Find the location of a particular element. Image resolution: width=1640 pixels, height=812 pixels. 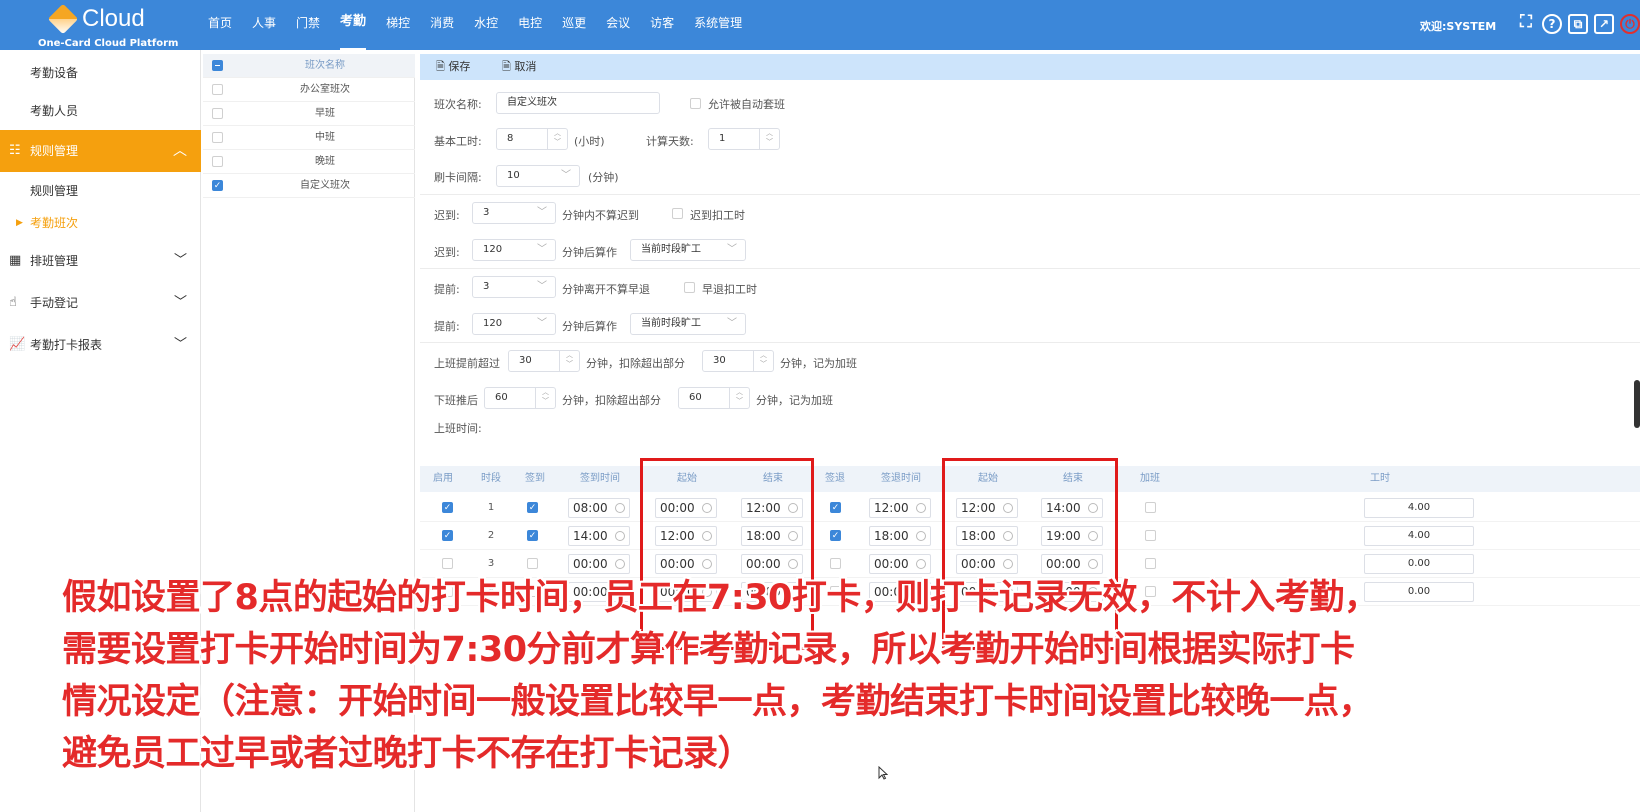

sidebar-item-shifts: ▶ 考勤班次 is located at coordinates (100, 223).